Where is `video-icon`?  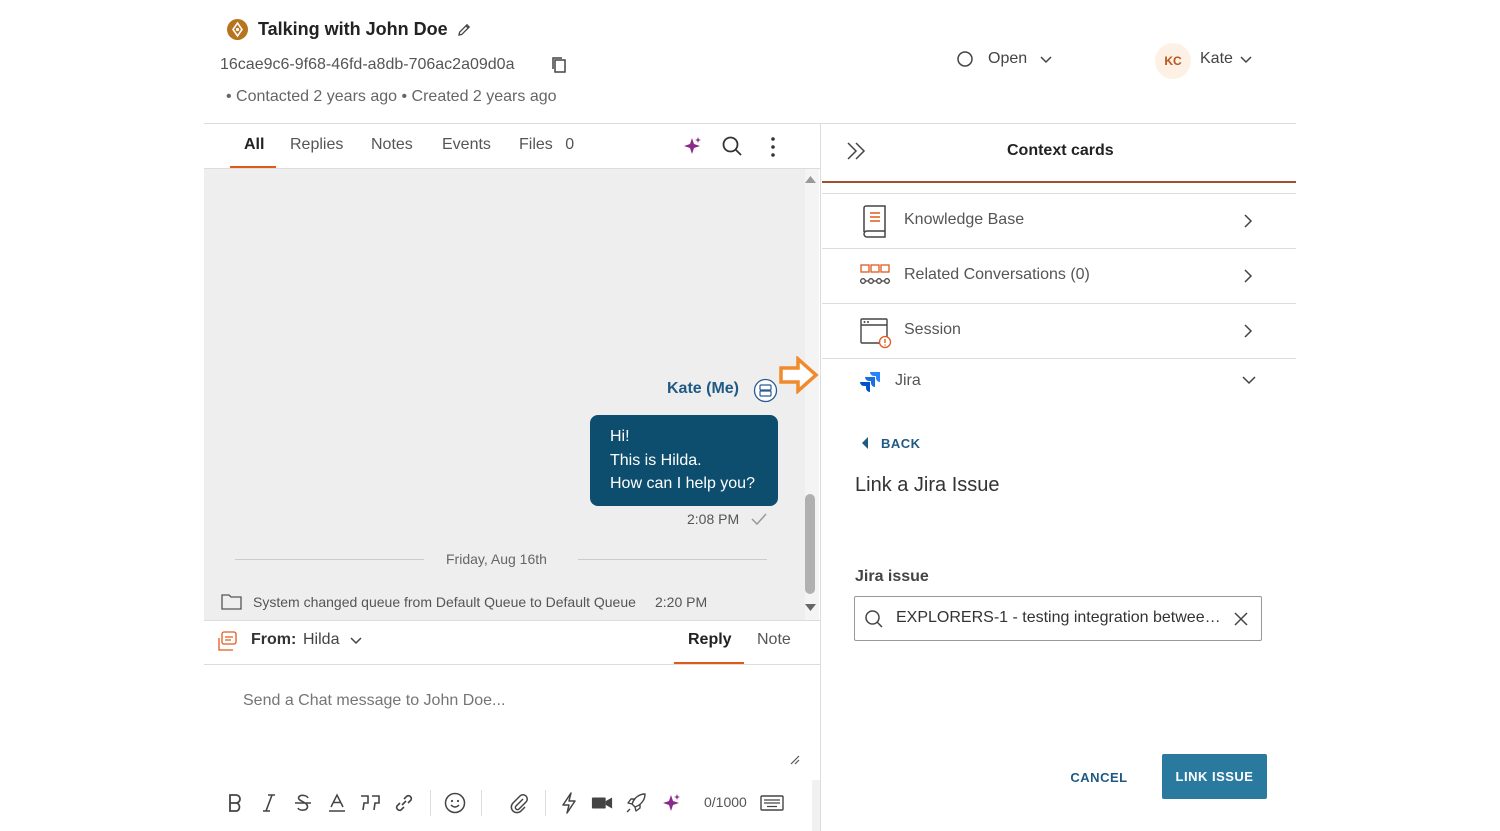 video-icon is located at coordinates (602, 803).